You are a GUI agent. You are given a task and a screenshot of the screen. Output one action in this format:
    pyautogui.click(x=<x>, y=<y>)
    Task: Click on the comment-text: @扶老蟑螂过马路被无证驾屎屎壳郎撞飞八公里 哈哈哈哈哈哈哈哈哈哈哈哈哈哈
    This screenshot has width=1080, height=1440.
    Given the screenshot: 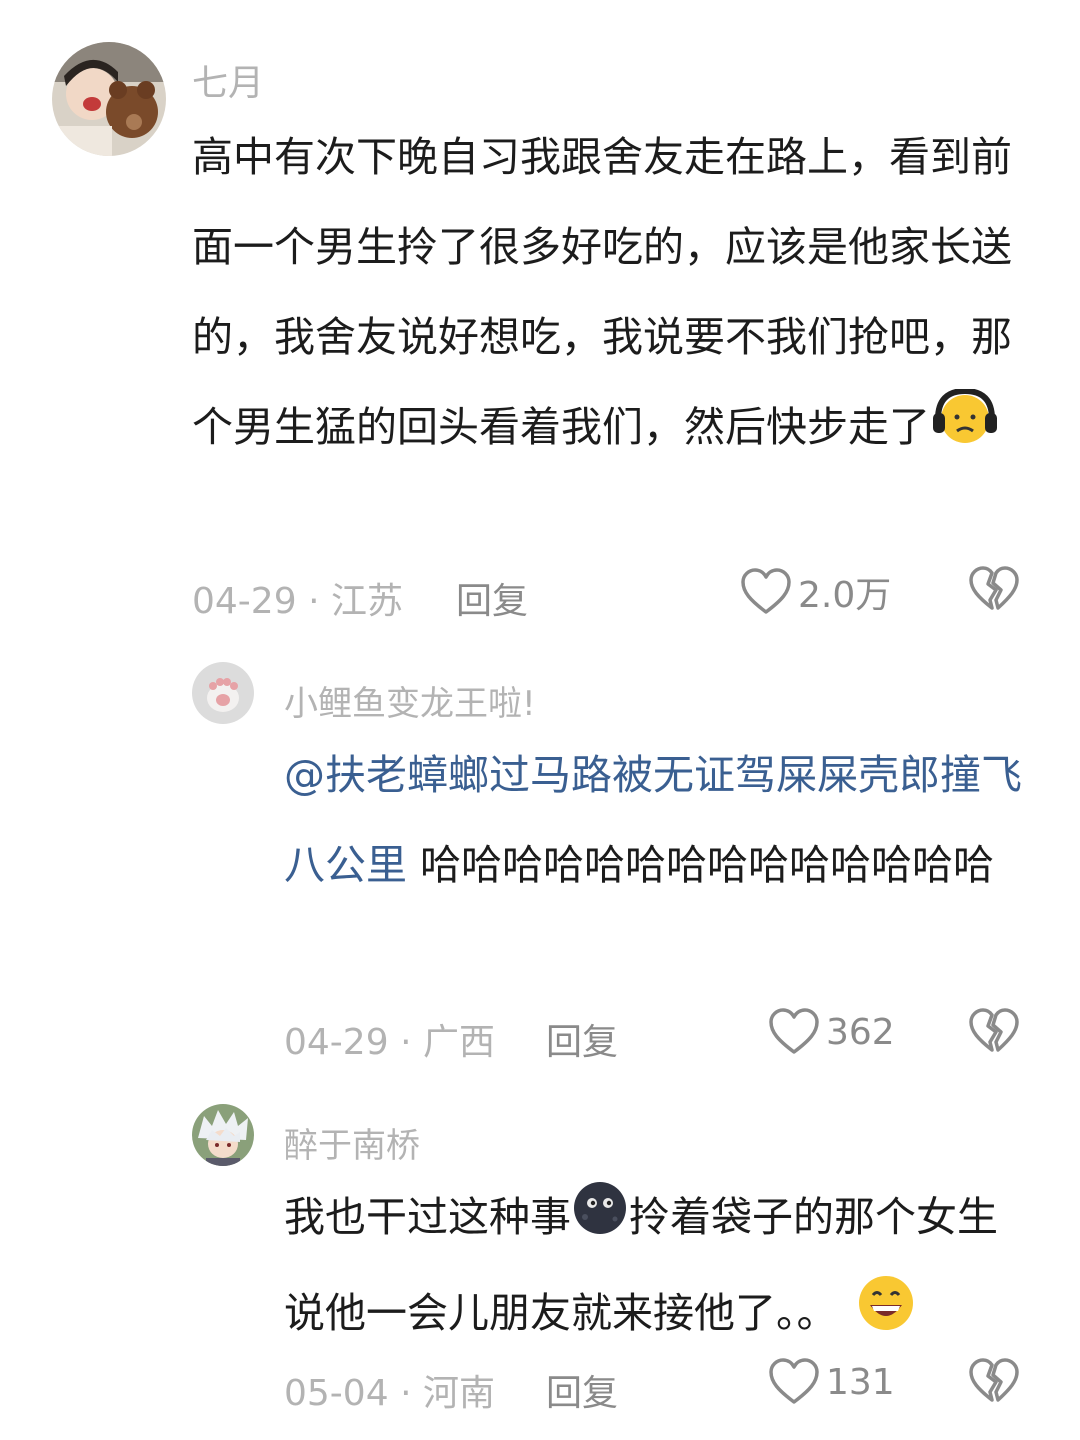 What is the action you would take?
    pyautogui.click(x=654, y=820)
    